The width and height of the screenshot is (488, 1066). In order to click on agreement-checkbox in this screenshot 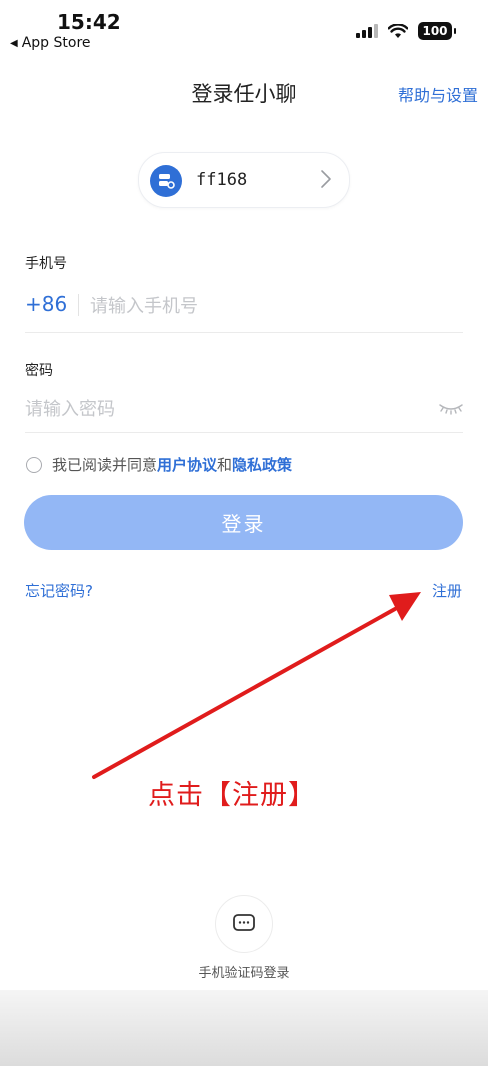, I will do `click(34, 464)`.